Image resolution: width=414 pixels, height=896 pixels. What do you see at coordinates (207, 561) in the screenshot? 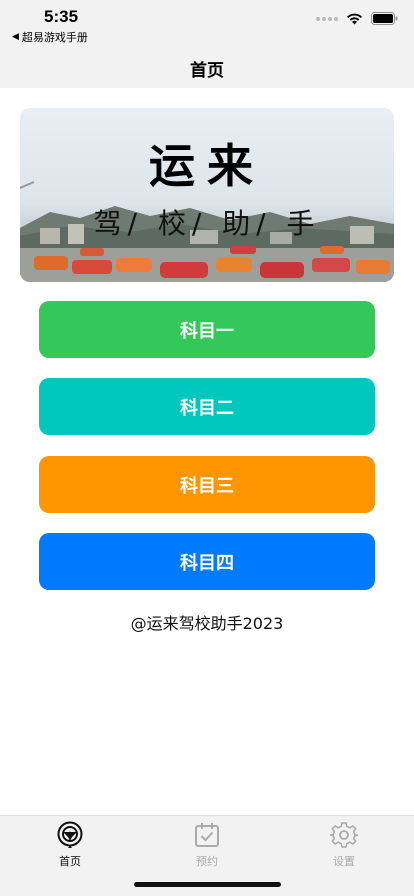
I see `subject-four-button: 科目四` at bounding box center [207, 561].